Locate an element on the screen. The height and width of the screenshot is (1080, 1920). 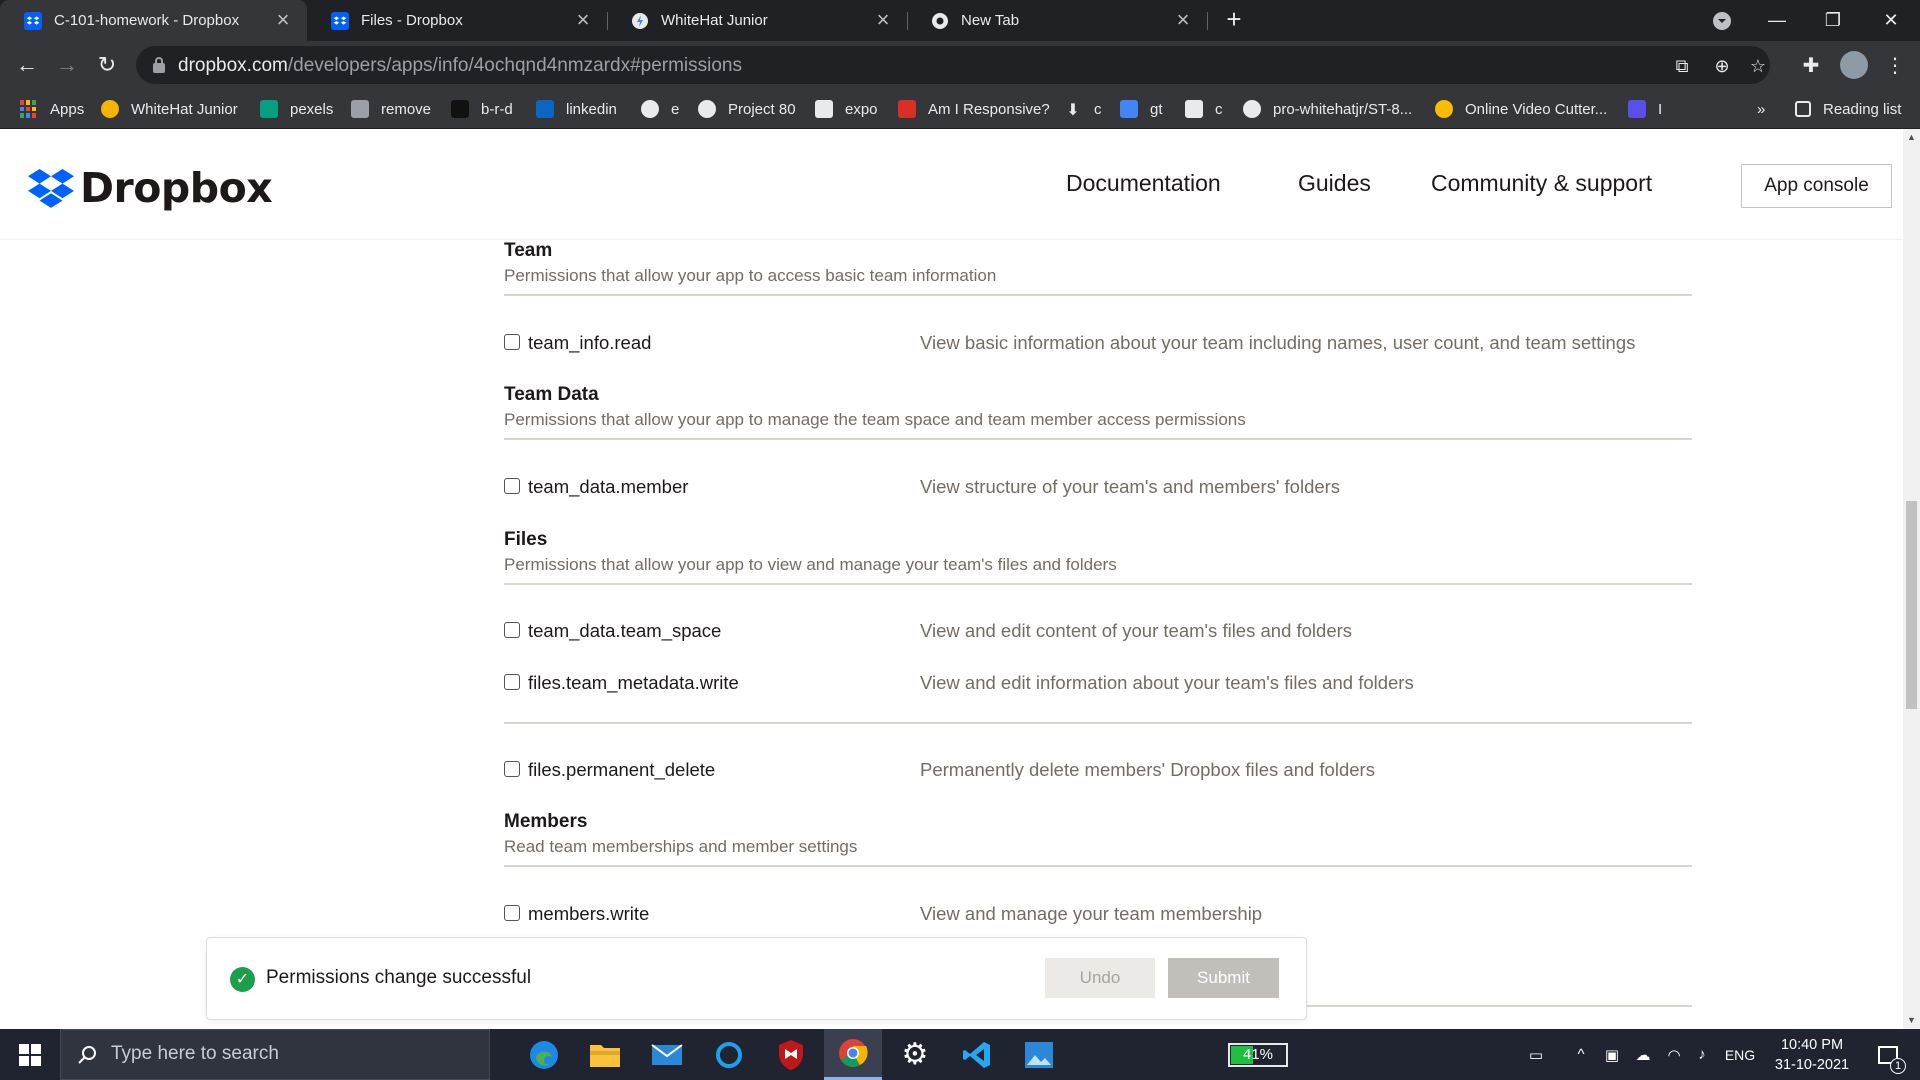
translate-icon: ⧉ is located at coordinates (1682, 66).